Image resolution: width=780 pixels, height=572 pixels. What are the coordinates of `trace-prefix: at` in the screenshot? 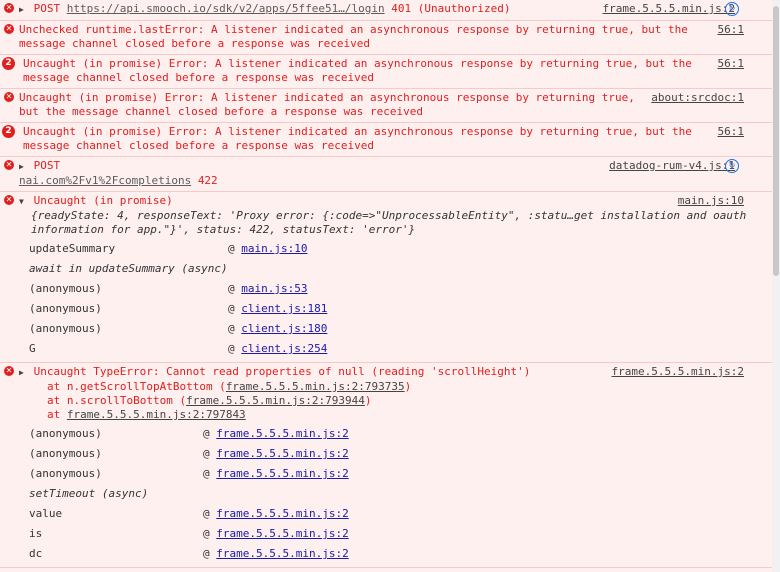 It's located at (57, 414).